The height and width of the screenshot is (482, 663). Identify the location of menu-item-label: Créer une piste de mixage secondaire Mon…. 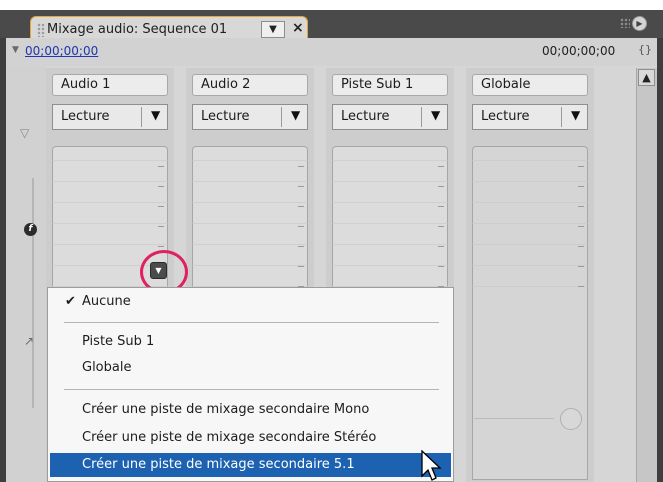
(226, 409).